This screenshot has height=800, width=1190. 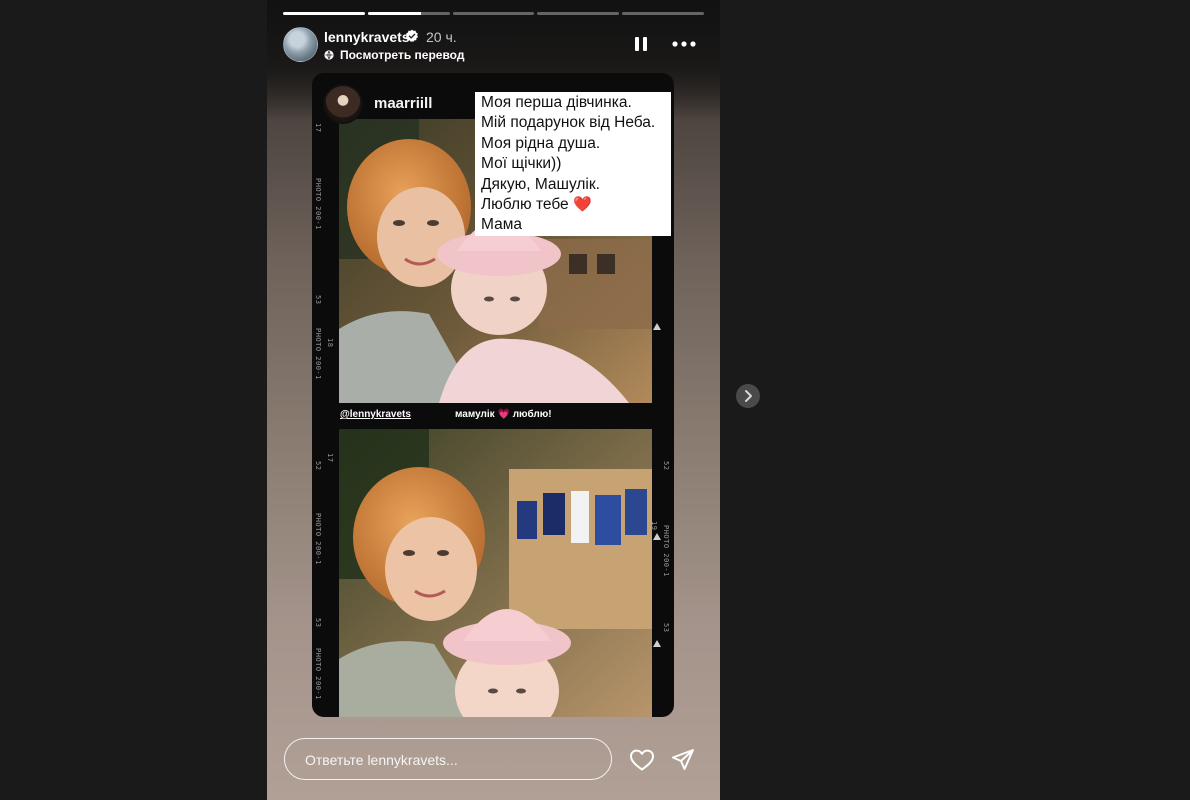 I want to click on post-time: 20 ч., so click(x=441, y=37).